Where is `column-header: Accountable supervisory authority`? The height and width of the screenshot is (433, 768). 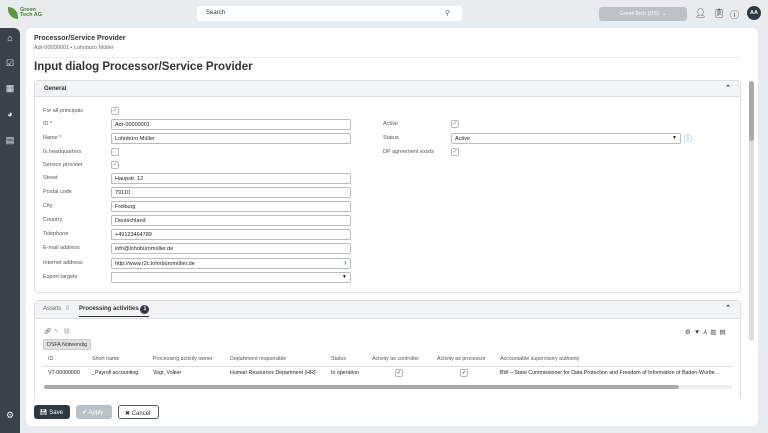 column-header: Accountable supervisory authority is located at coordinates (540, 359).